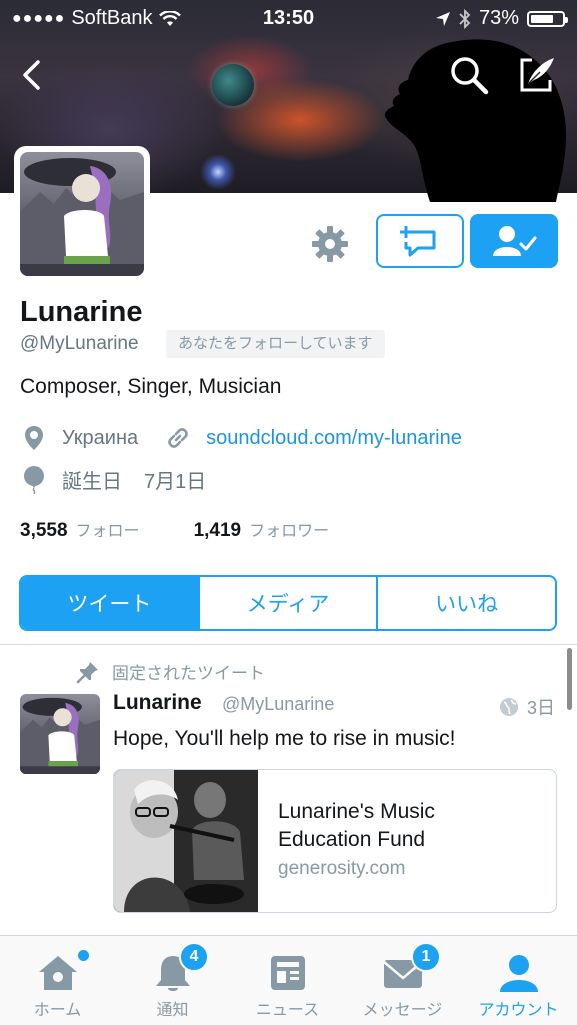  Describe the element at coordinates (178, 438) in the screenshot. I see `link-icon` at that location.